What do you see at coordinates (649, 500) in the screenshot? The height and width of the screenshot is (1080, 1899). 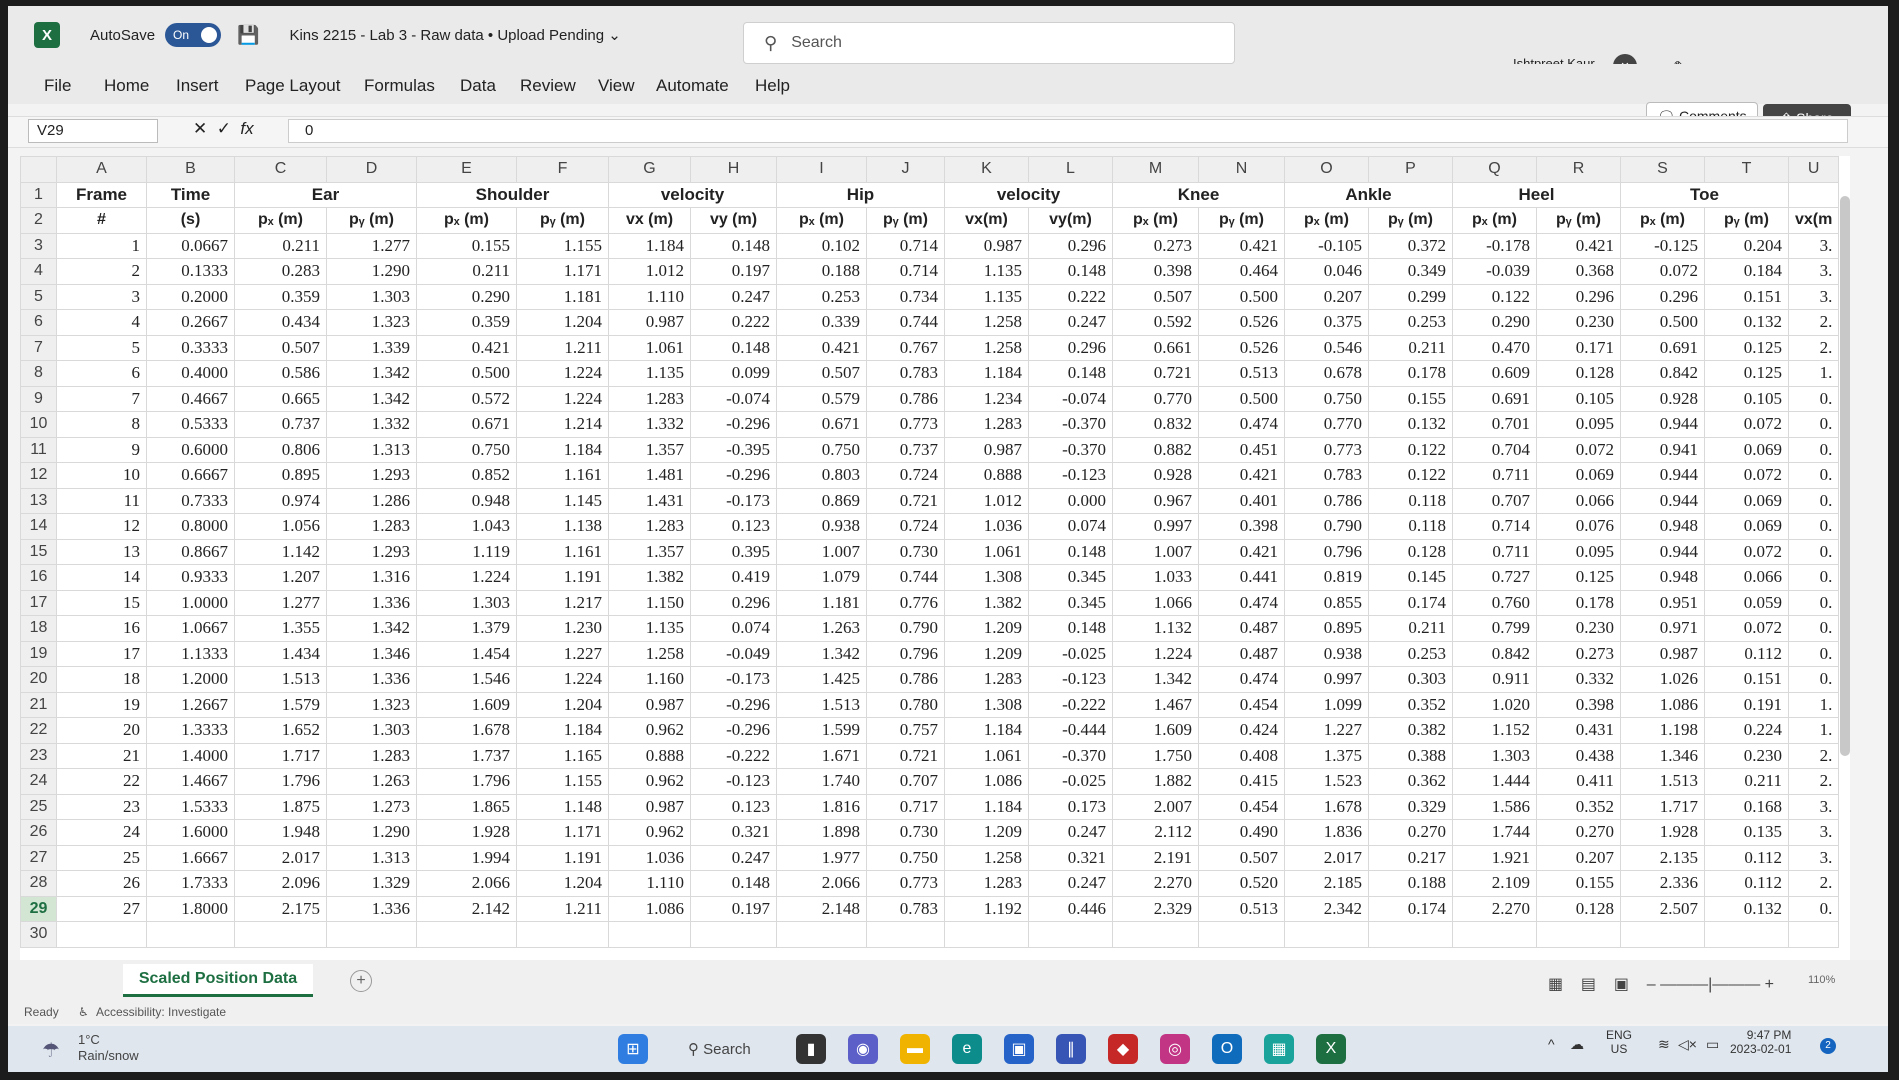 I see `data-cell: 1.431` at bounding box center [649, 500].